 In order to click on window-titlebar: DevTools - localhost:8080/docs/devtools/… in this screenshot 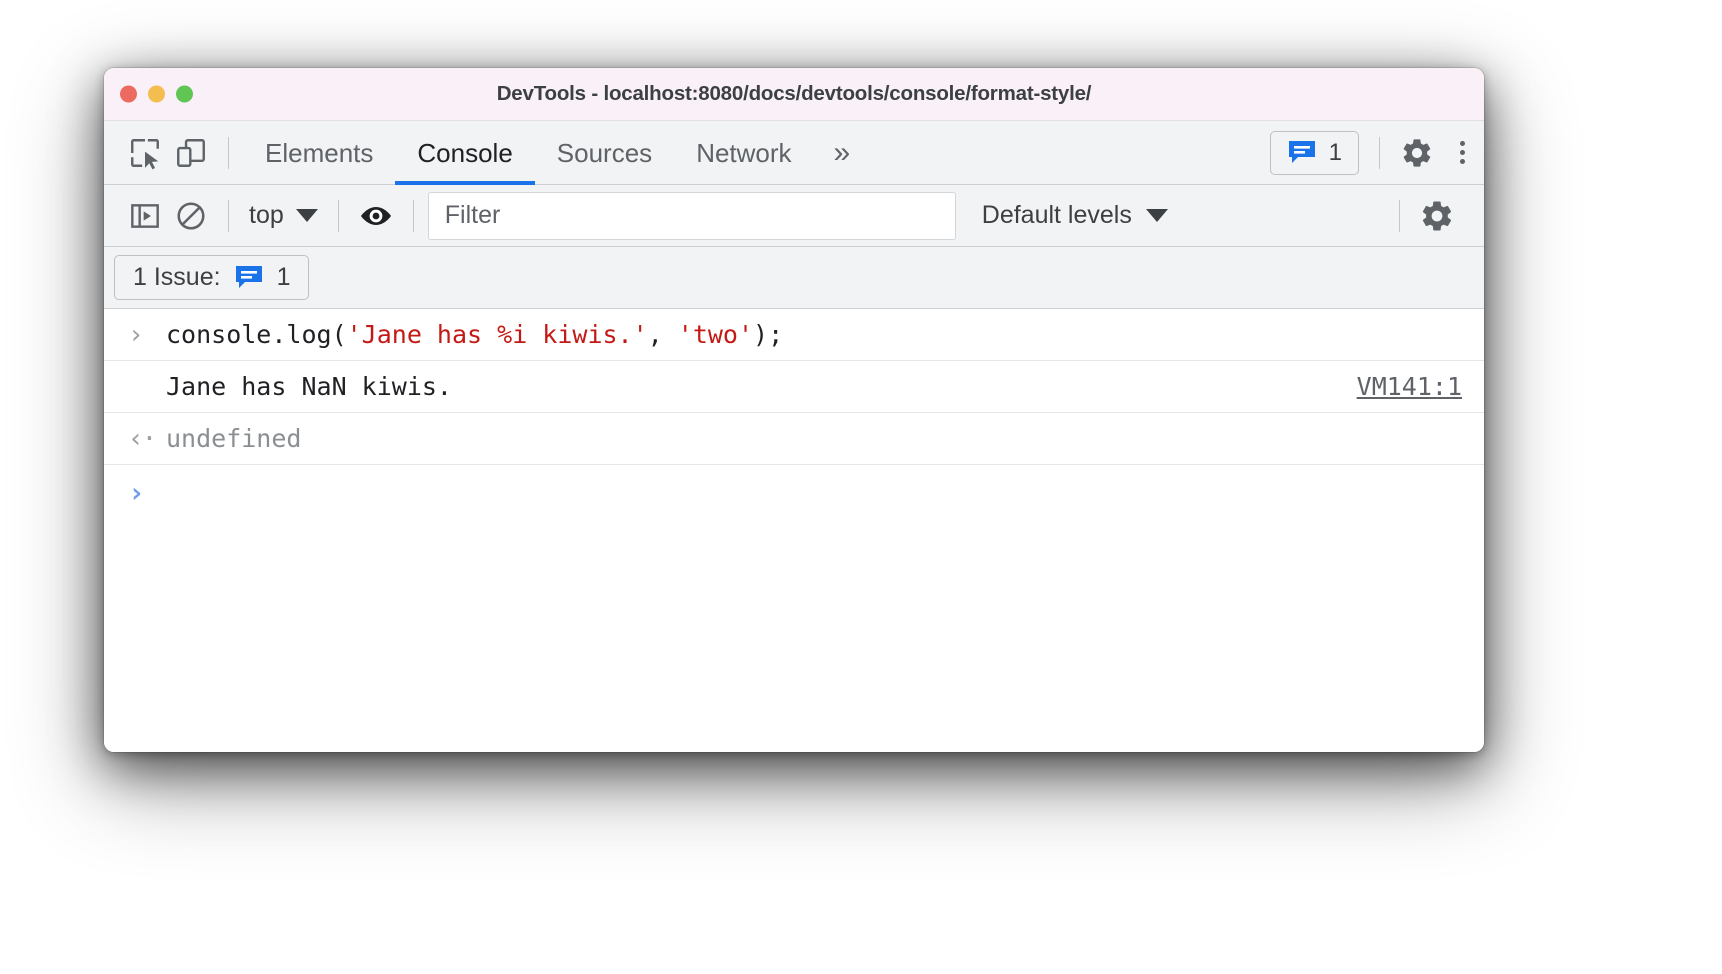, I will do `click(794, 94)`.